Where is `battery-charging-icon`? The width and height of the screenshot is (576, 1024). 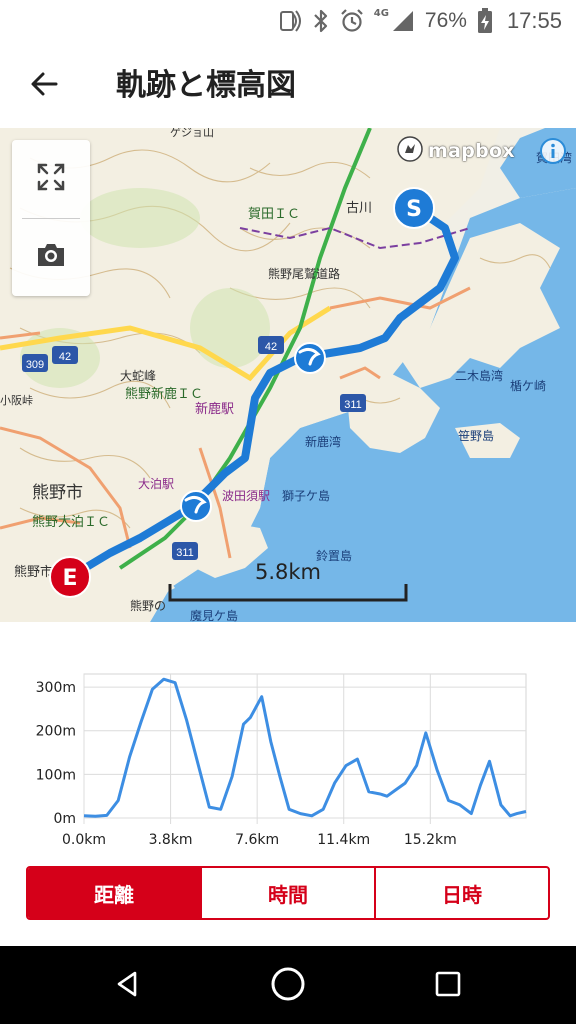 battery-charging-icon is located at coordinates (485, 21).